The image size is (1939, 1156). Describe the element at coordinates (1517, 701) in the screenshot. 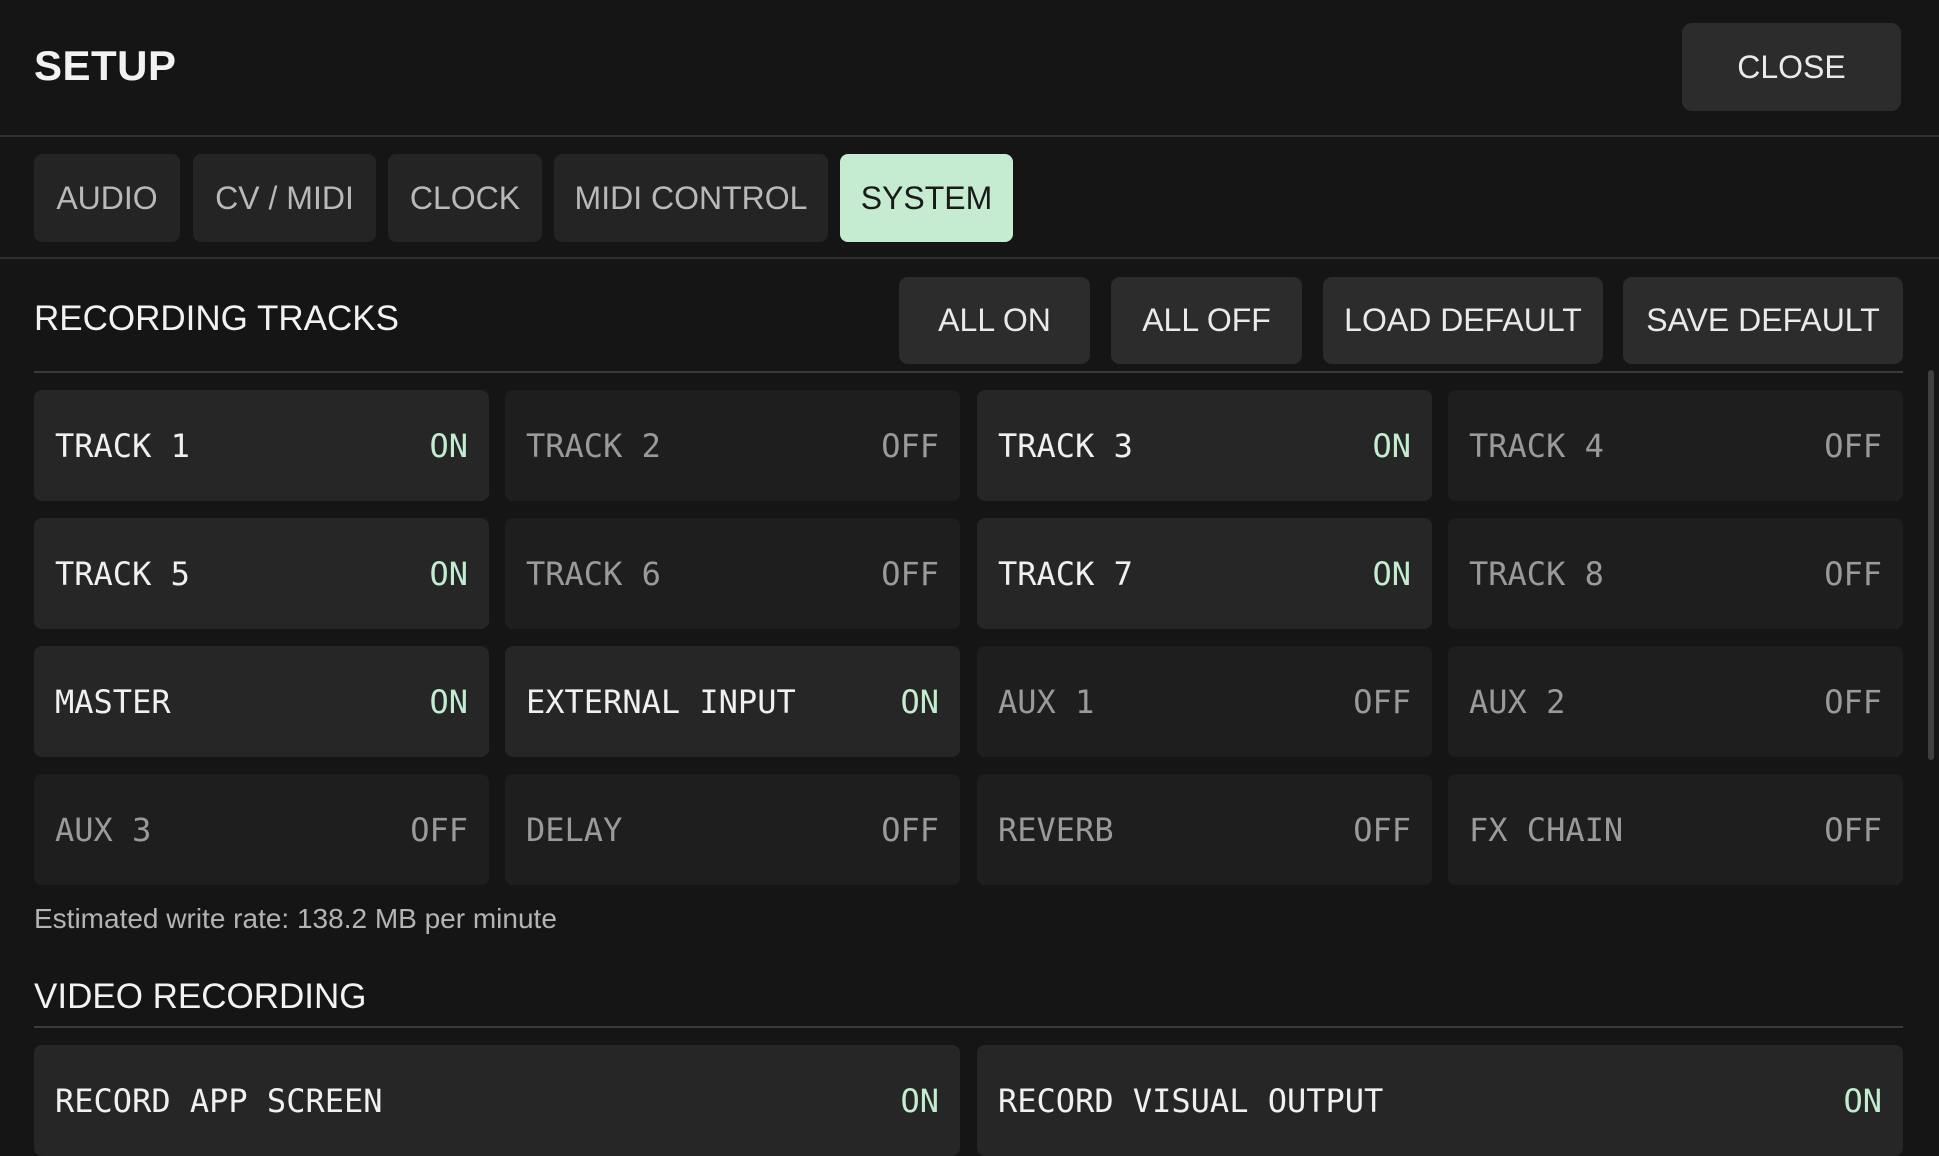

I see `track-label: AUX 2` at that location.